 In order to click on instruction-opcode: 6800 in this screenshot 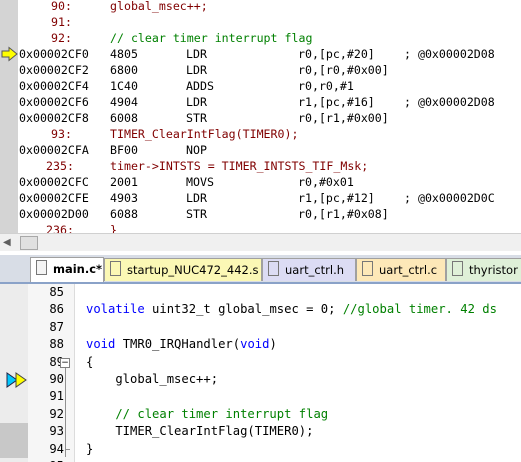, I will do `click(124, 70)`.